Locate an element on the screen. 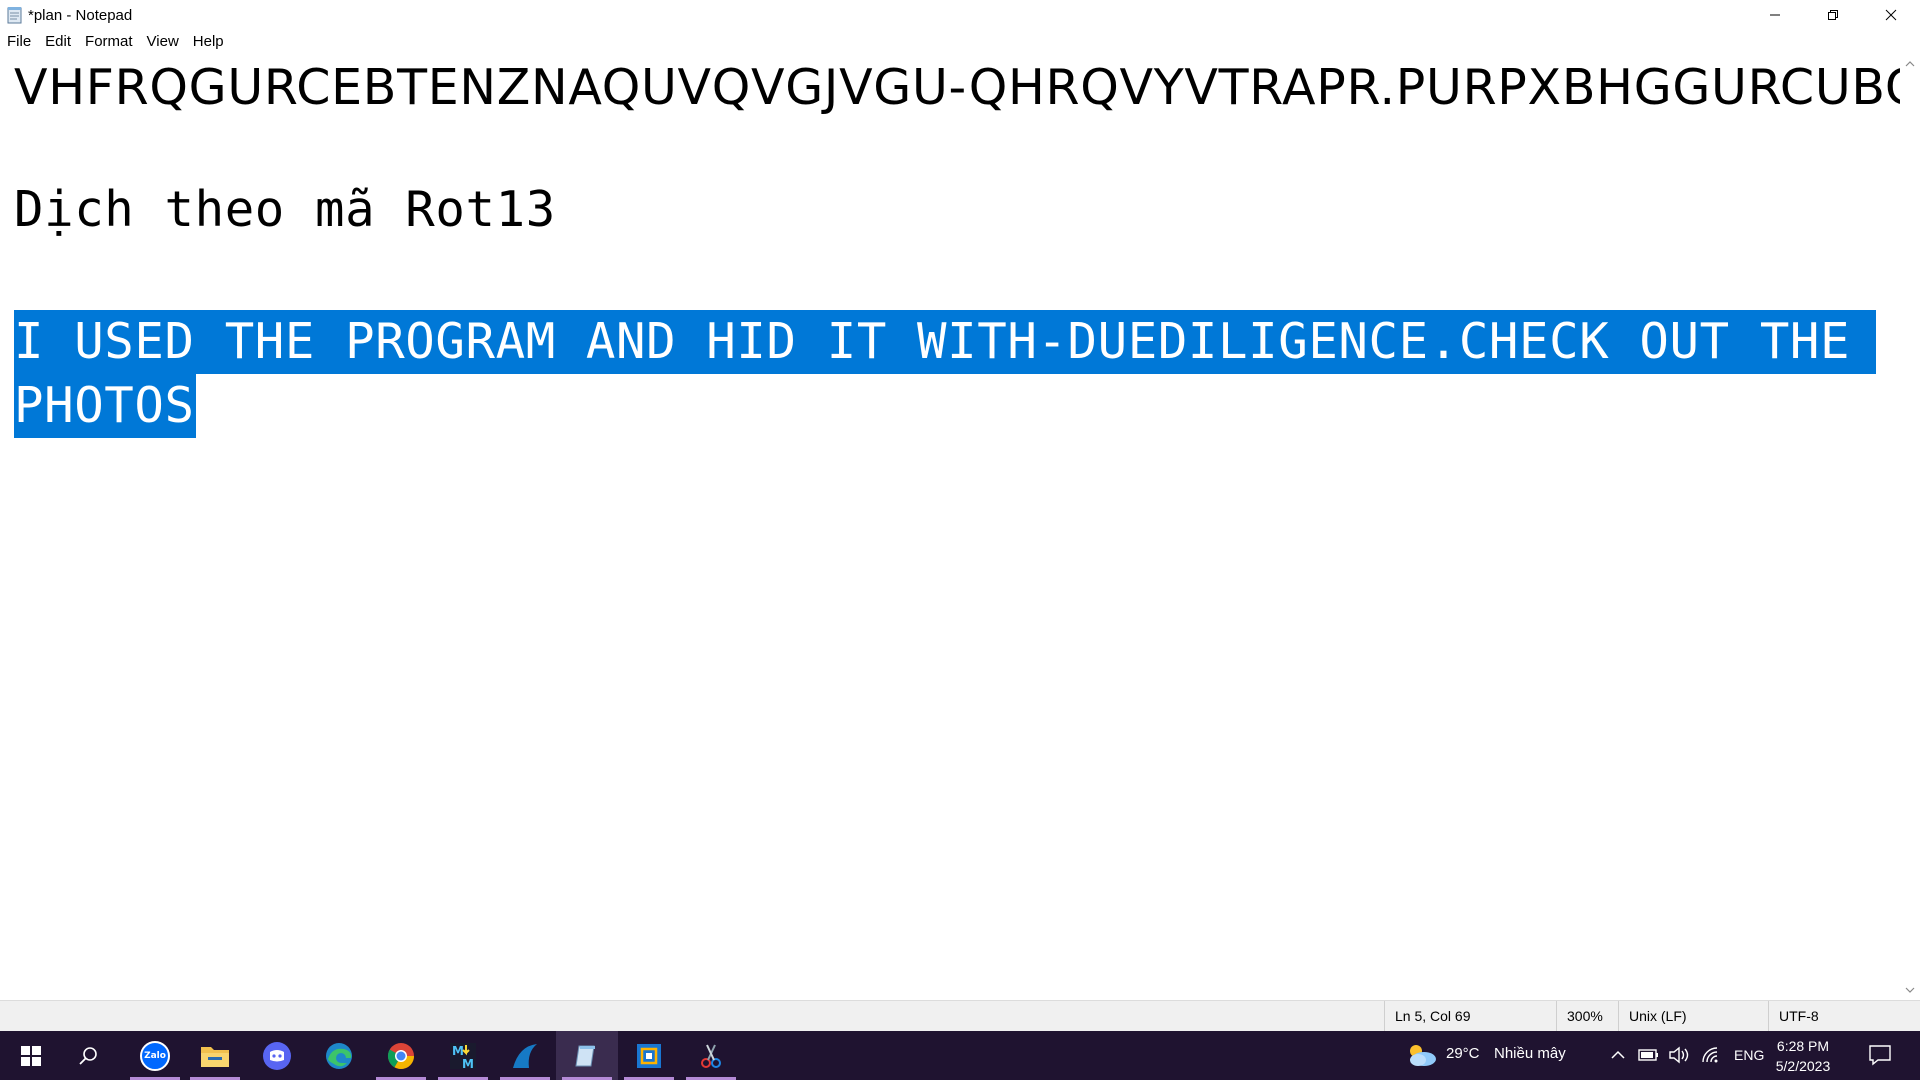 This screenshot has width=1920, height=1080. taskbar-file-explorer is located at coordinates (215, 1055).